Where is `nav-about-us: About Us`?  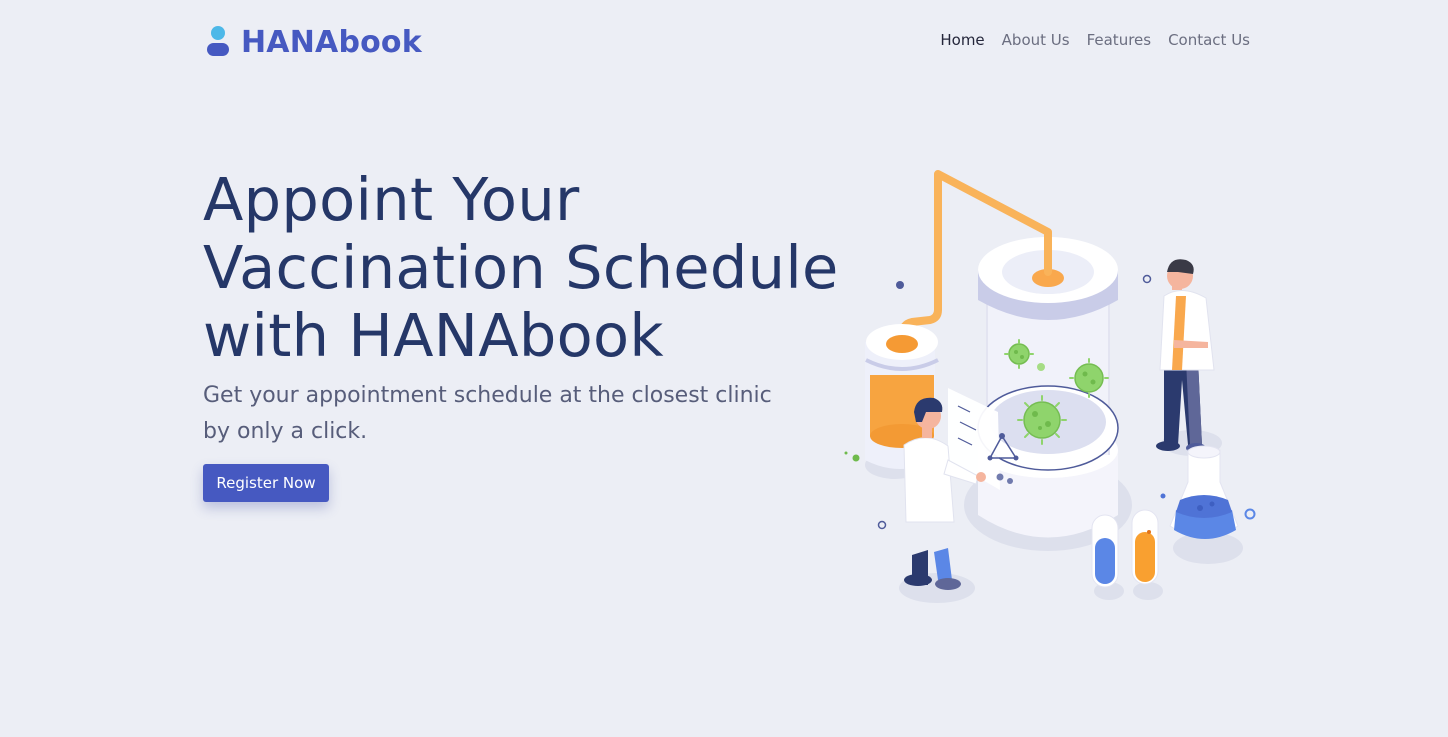
nav-about-us: About Us is located at coordinates (1036, 40).